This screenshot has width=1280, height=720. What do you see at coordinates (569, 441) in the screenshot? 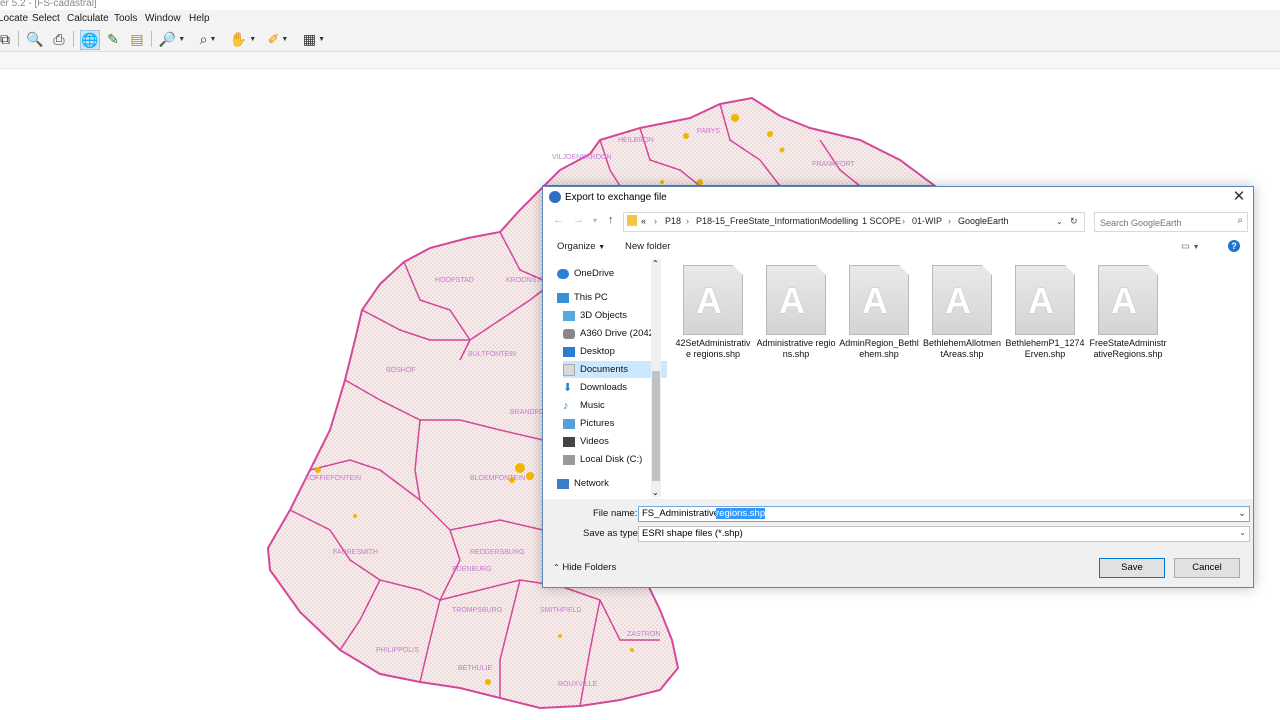
I see `videos-icon` at bounding box center [569, 441].